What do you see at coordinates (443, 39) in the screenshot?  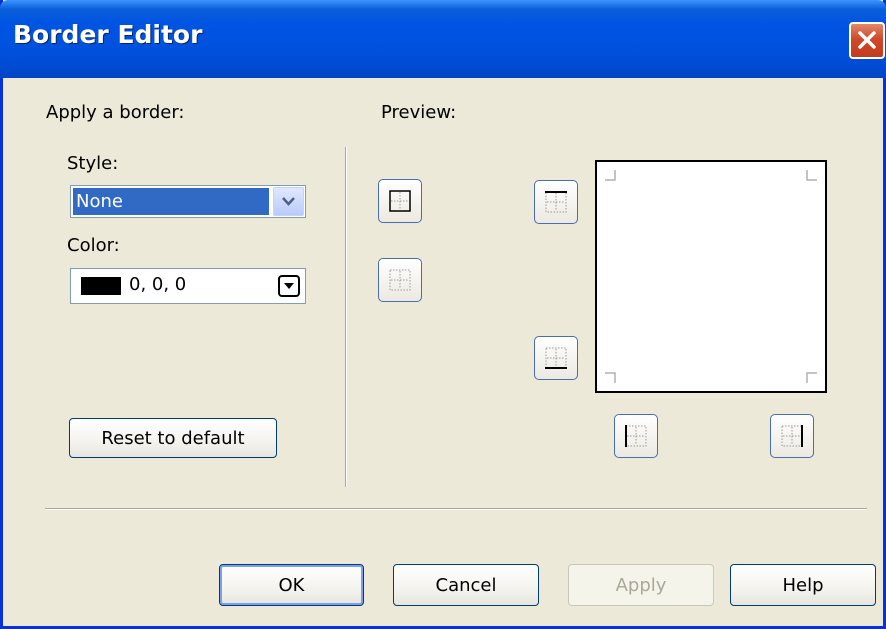 I see `title-bar: Border Editor` at bounding box center [443, 39].